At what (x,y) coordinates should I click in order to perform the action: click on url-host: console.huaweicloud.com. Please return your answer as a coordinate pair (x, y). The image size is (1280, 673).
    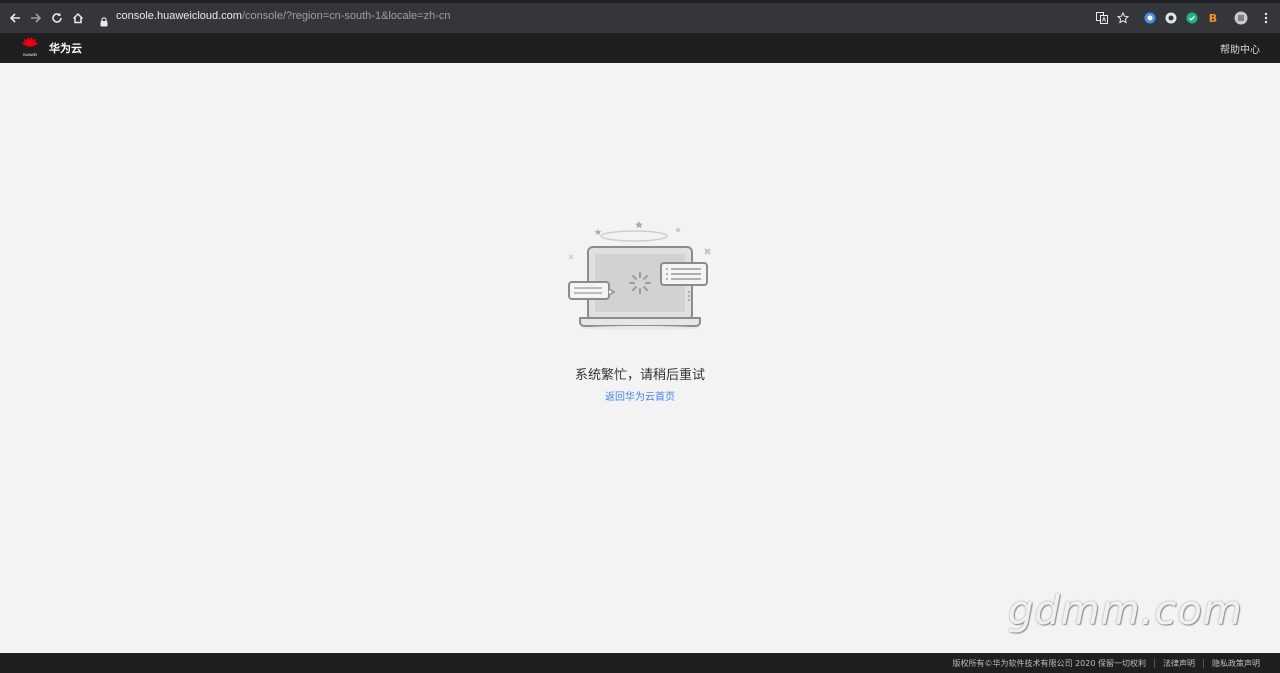
    Looking at the image, I should click on (179, 16).